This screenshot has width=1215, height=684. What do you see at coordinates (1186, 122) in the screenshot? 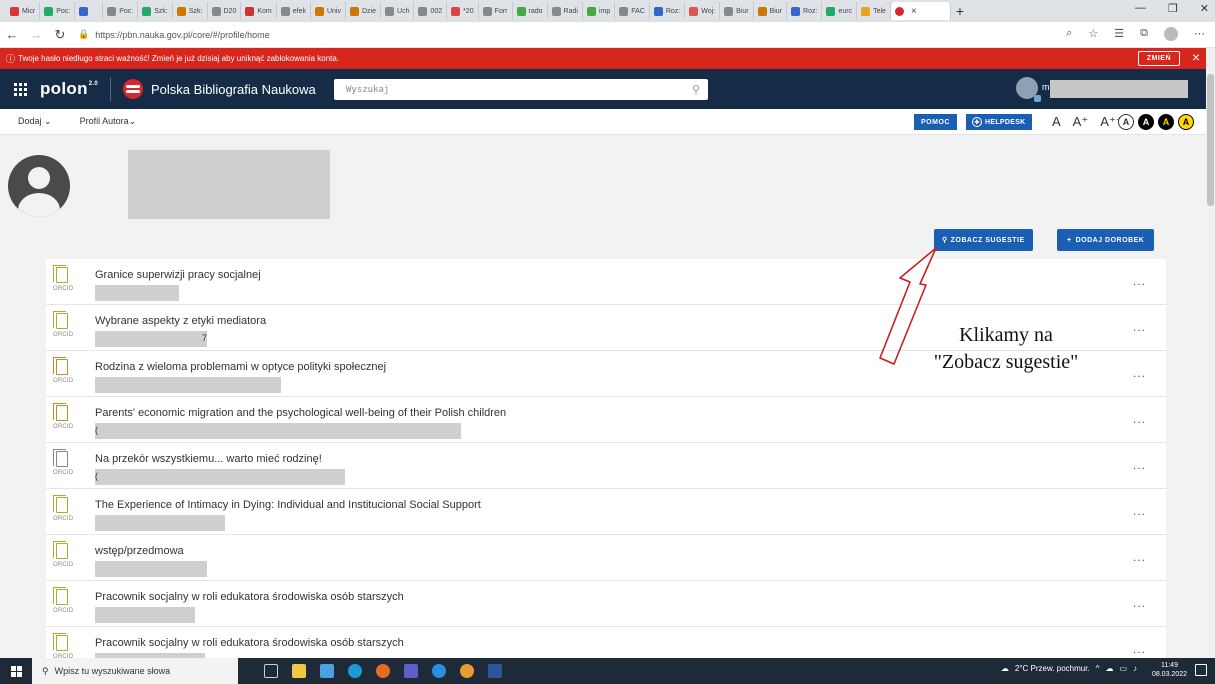
I see `contrast-yellow-black: A` at bounding box center [1186, 122].